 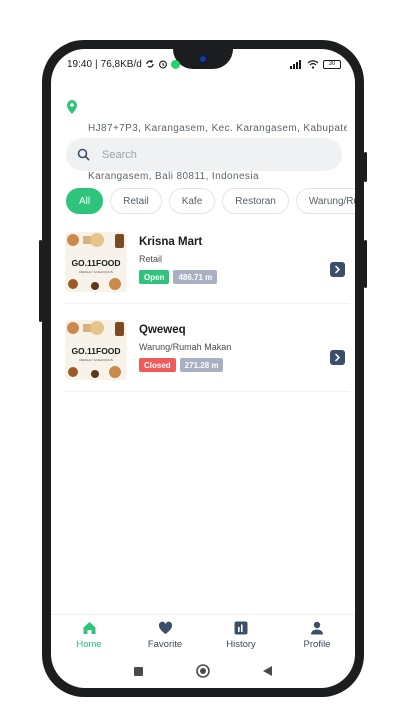 I want to click on home-icon, so click(x=89, y=628).